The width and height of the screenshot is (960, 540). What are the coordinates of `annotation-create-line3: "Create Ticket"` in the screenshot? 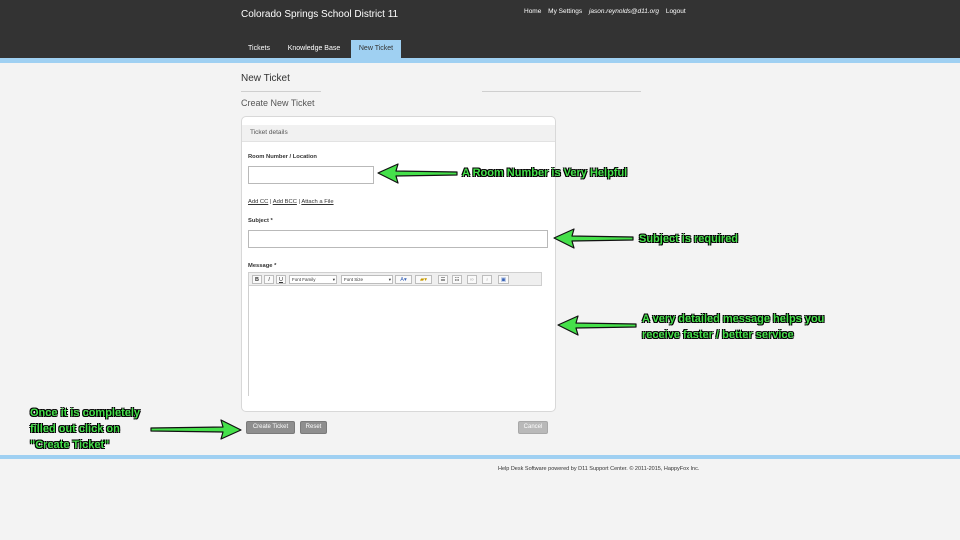 It's located at (70, 445).